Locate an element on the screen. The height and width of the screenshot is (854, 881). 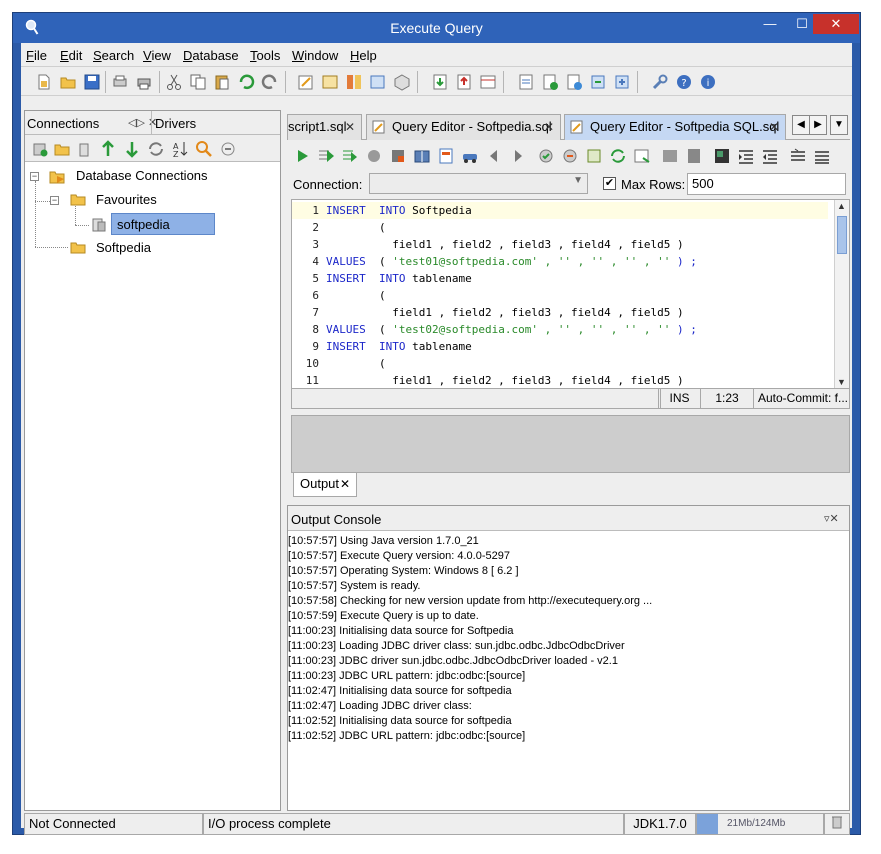
auto-commit-icon is located at coordinates (594, 156).